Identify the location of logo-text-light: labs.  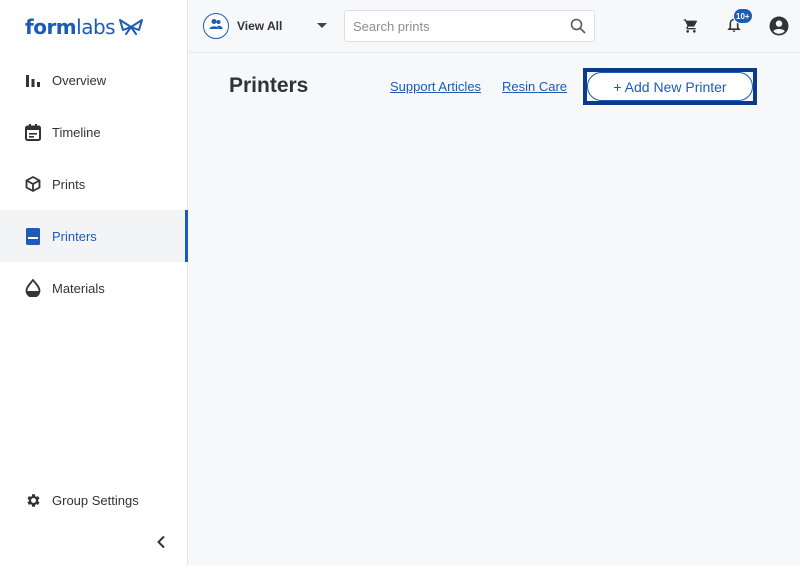
(96, 27).